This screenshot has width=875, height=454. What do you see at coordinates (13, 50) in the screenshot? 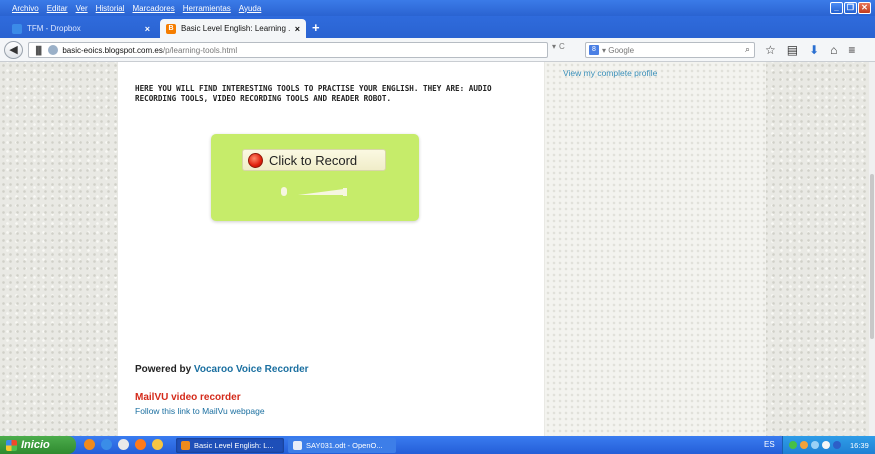
I see `back-arrow-icon: ◀` at bounding box center [13, 50].